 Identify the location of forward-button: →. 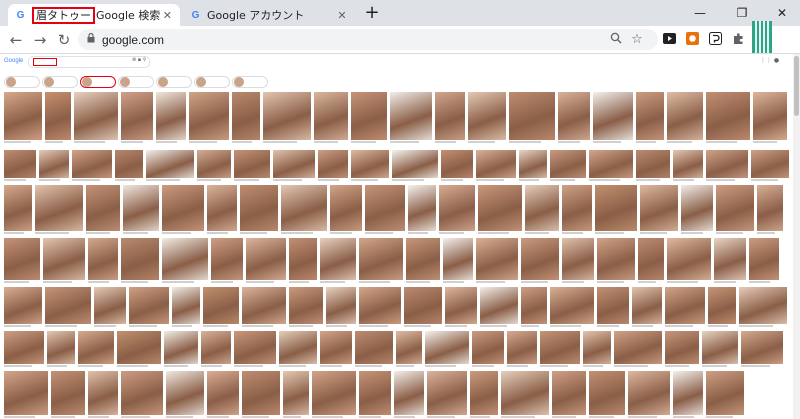
(40, 40).